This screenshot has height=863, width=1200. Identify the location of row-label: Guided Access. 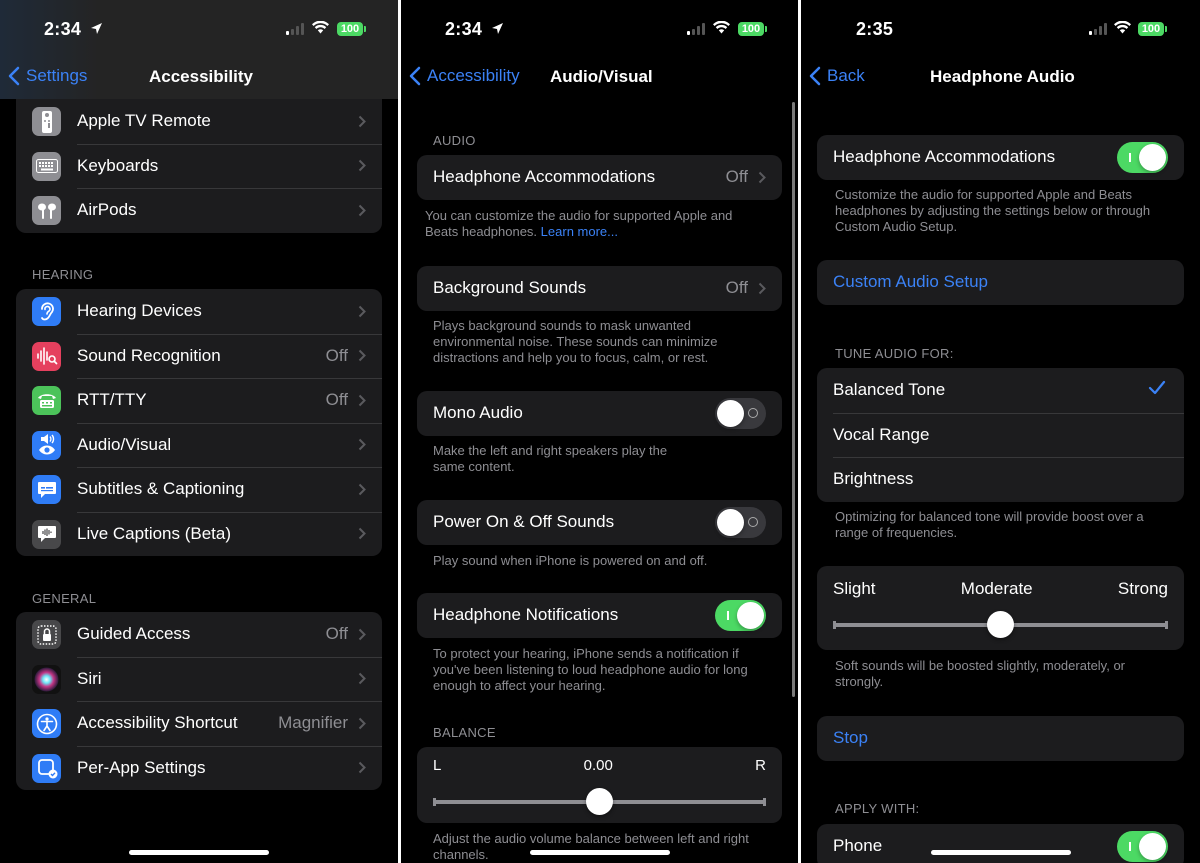
(134, 634).